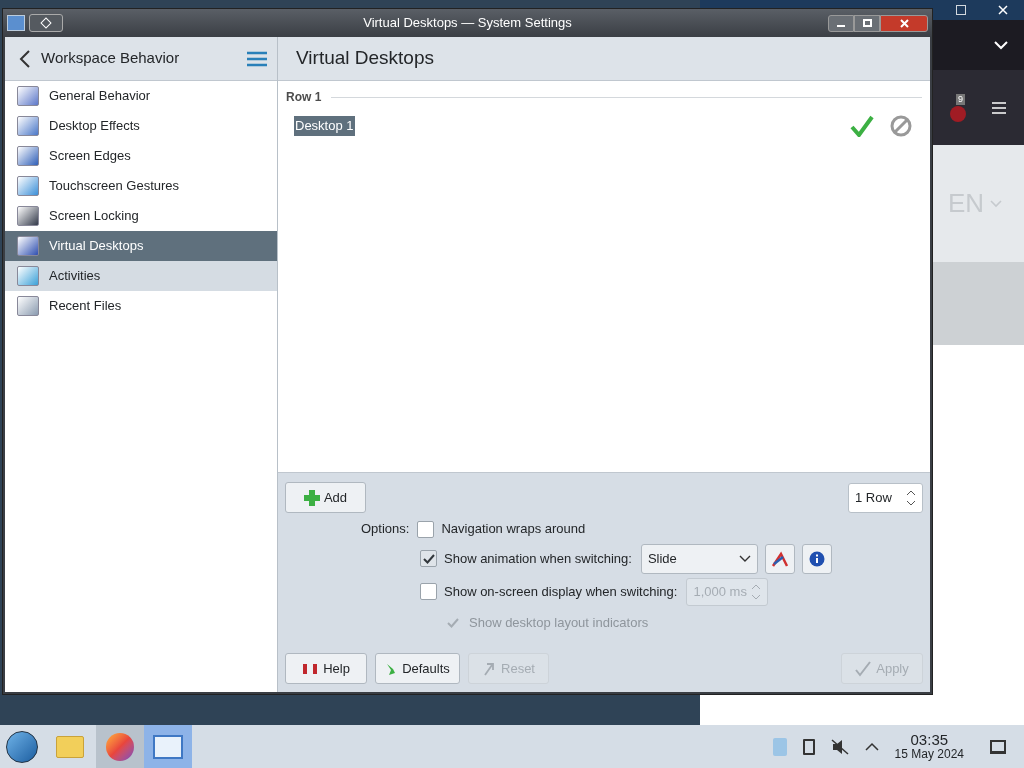  What do you see at coordinates (325, 497) in the screenshot?
I see `add-button: Add` at bounding box center [325, 497].